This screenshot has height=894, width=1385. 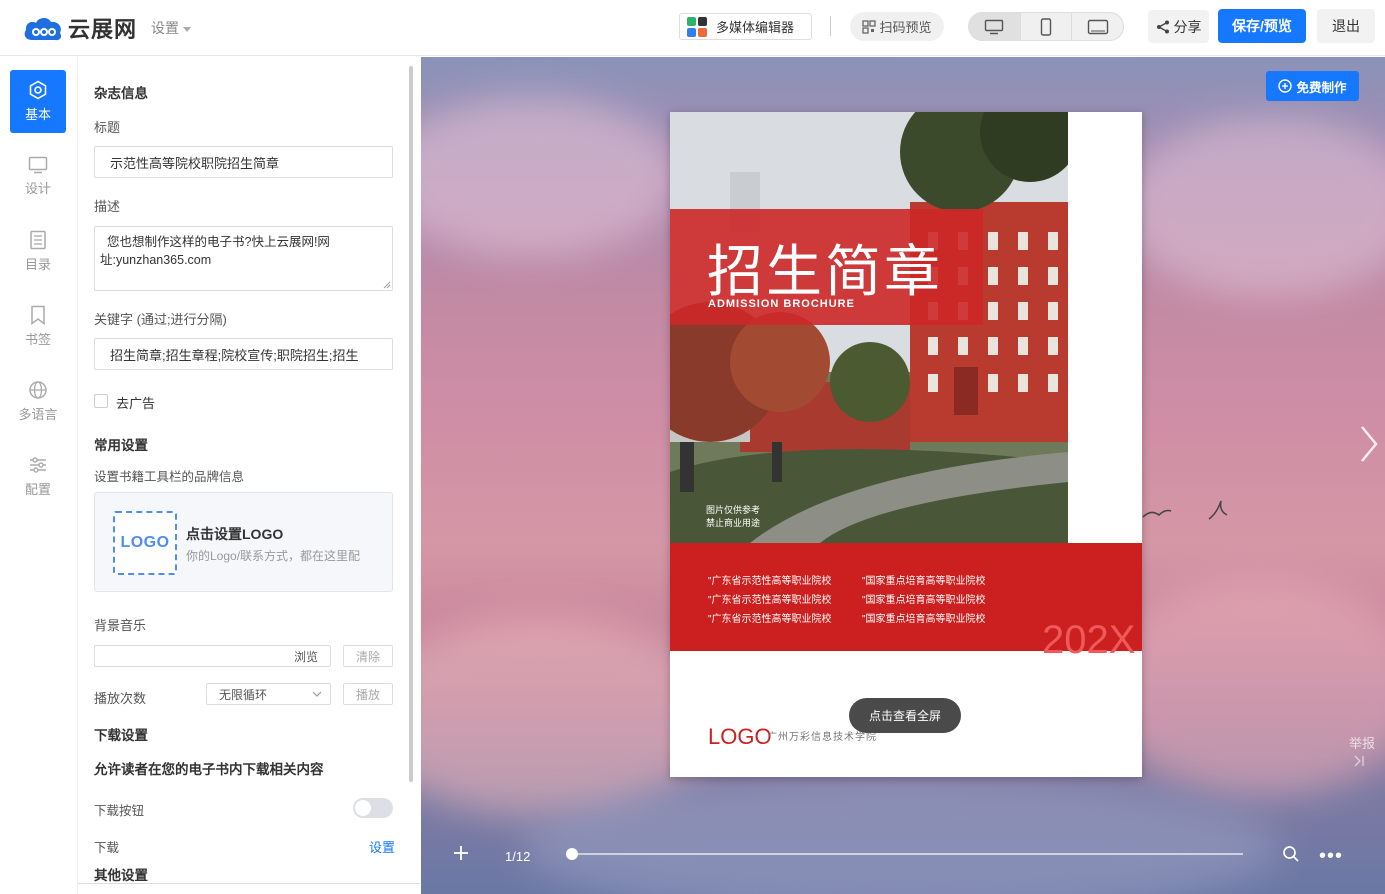 I want to click on share-button: 分享, so click(x=1178, y=26).